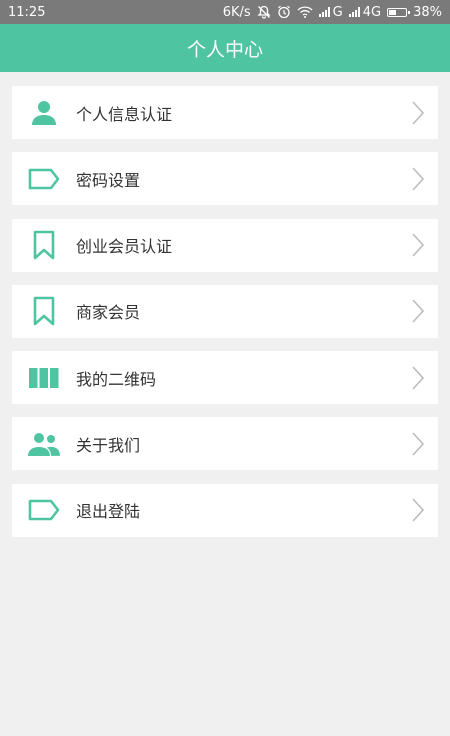 This screenshot has width=450, height=736. What do you see at coordinates (284, 12) in the screenshot?
I see `alarm-icon` at bounding box center [284, 12].